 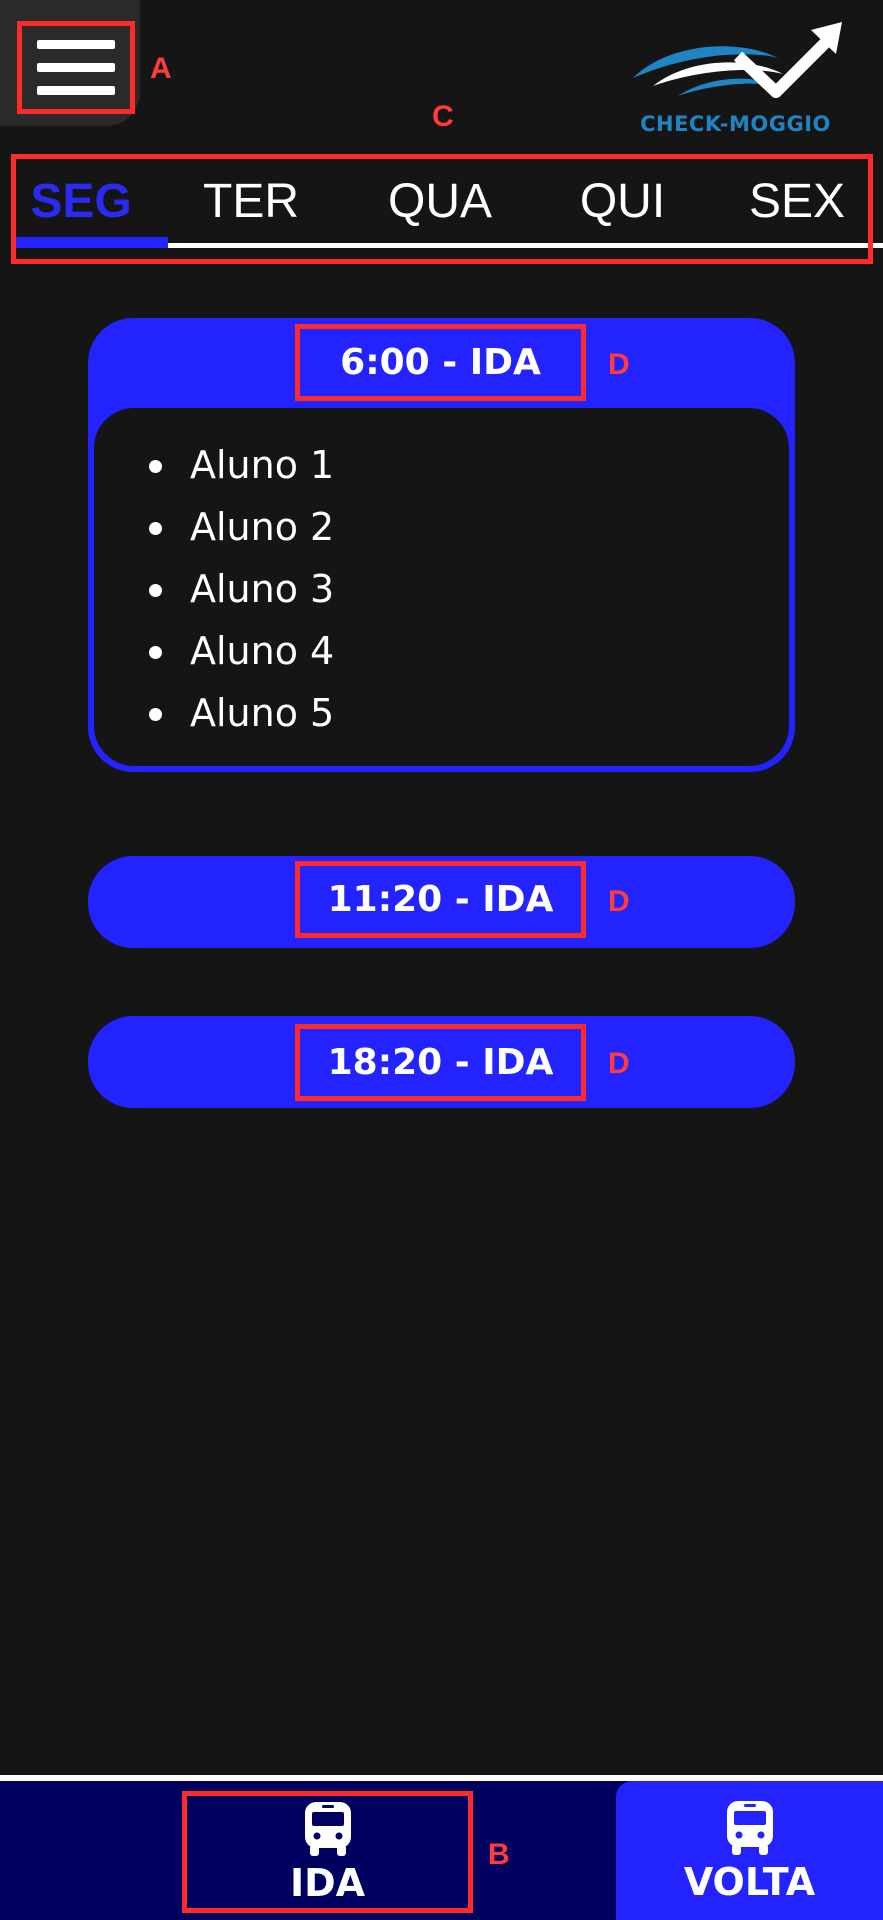 I want to click on schedule-title: 6:00 - IDA, so click(x=440, y=362).